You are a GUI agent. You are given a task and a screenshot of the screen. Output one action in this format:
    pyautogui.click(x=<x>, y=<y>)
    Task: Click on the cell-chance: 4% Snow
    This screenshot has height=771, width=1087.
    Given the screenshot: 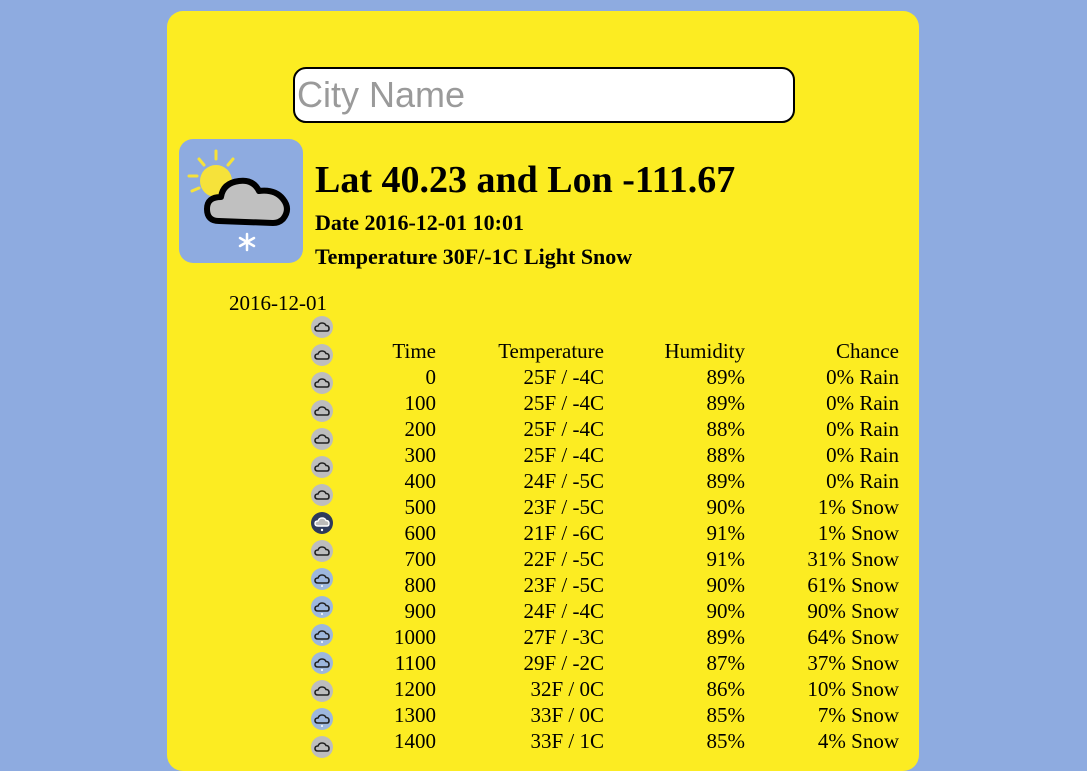 What is the action you would take?
    pyautogui.click(x=858, y=741)
    